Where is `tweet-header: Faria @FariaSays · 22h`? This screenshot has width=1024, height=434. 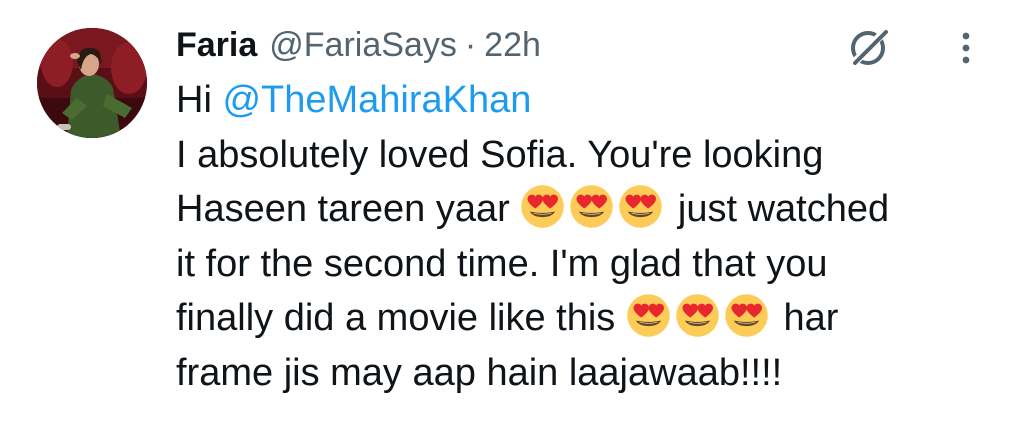
tweet-header: Faria @FariaSays · 22h is located at coordinates (358, 45).